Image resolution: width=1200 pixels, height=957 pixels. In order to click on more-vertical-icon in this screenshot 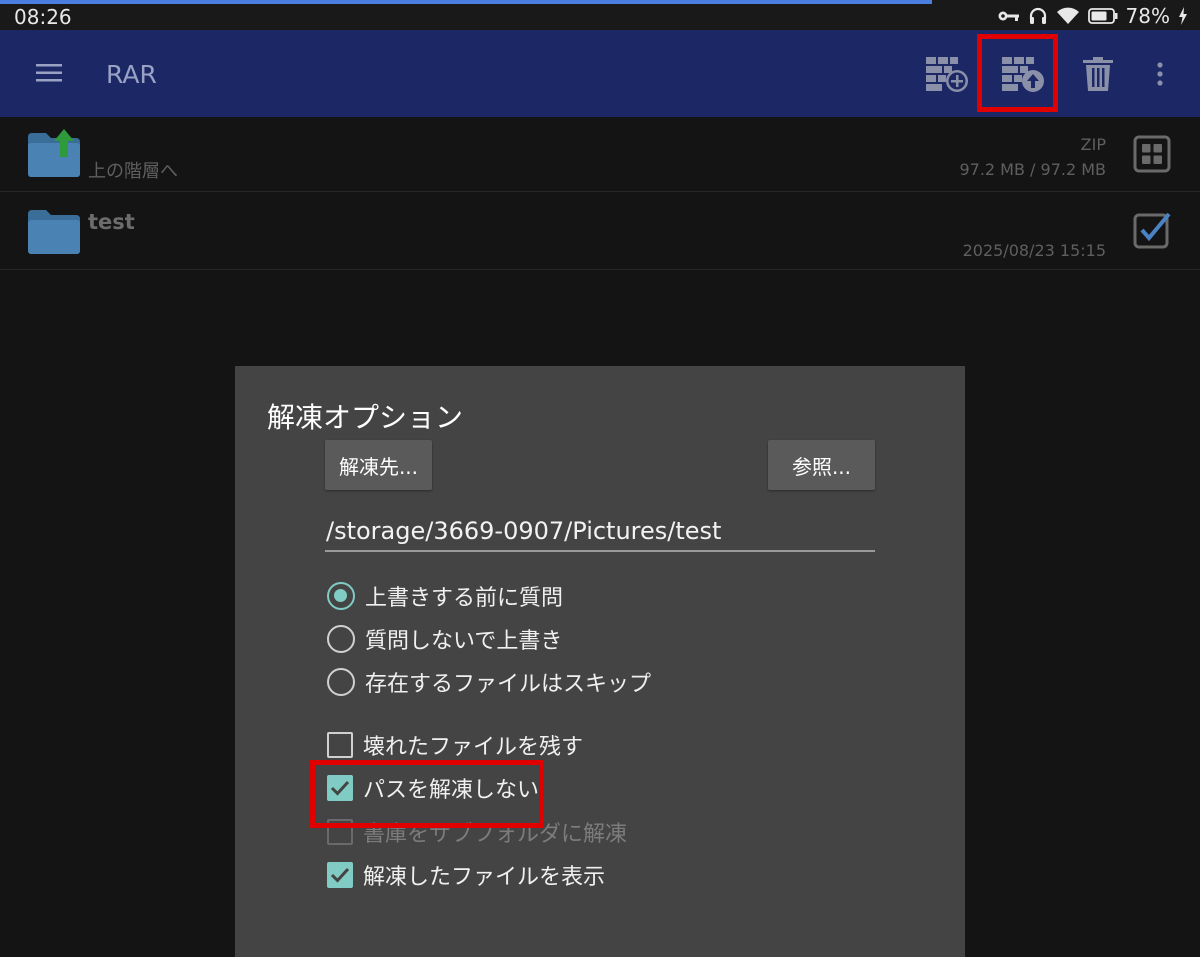, I will do `click(1160, 74)`.